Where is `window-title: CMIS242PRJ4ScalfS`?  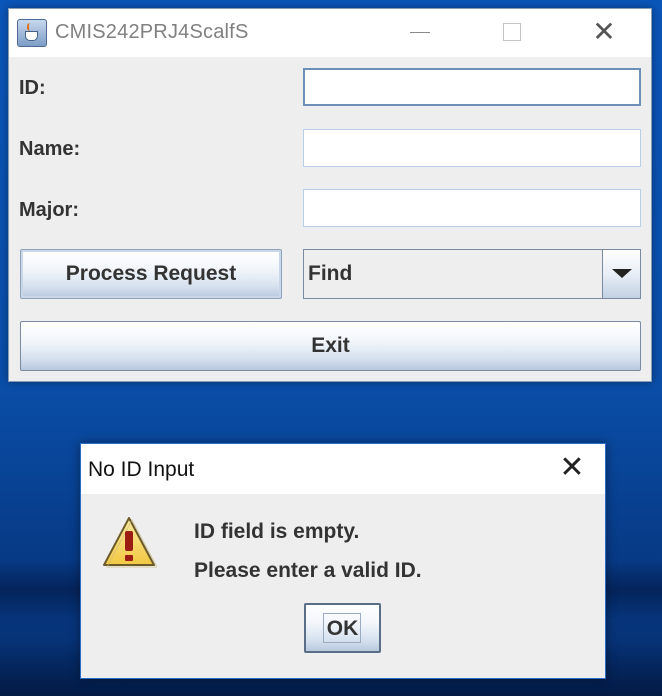 window-title: CMIS242PRJ4ScalfS is located at coordinates (152, 32).